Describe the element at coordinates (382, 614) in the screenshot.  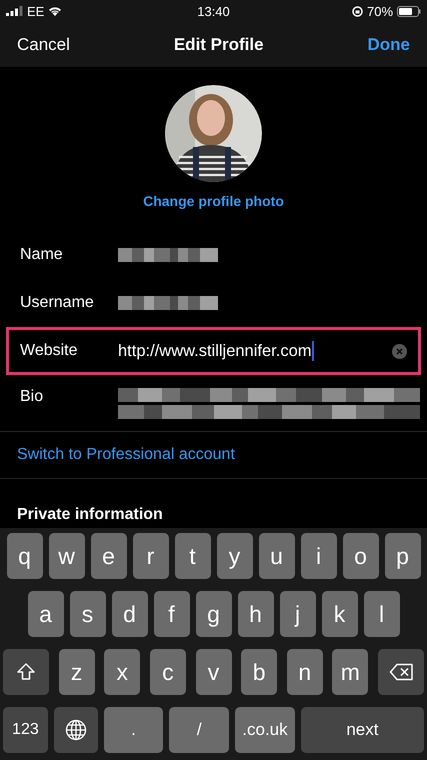
I see `letter-key: l` at that location.